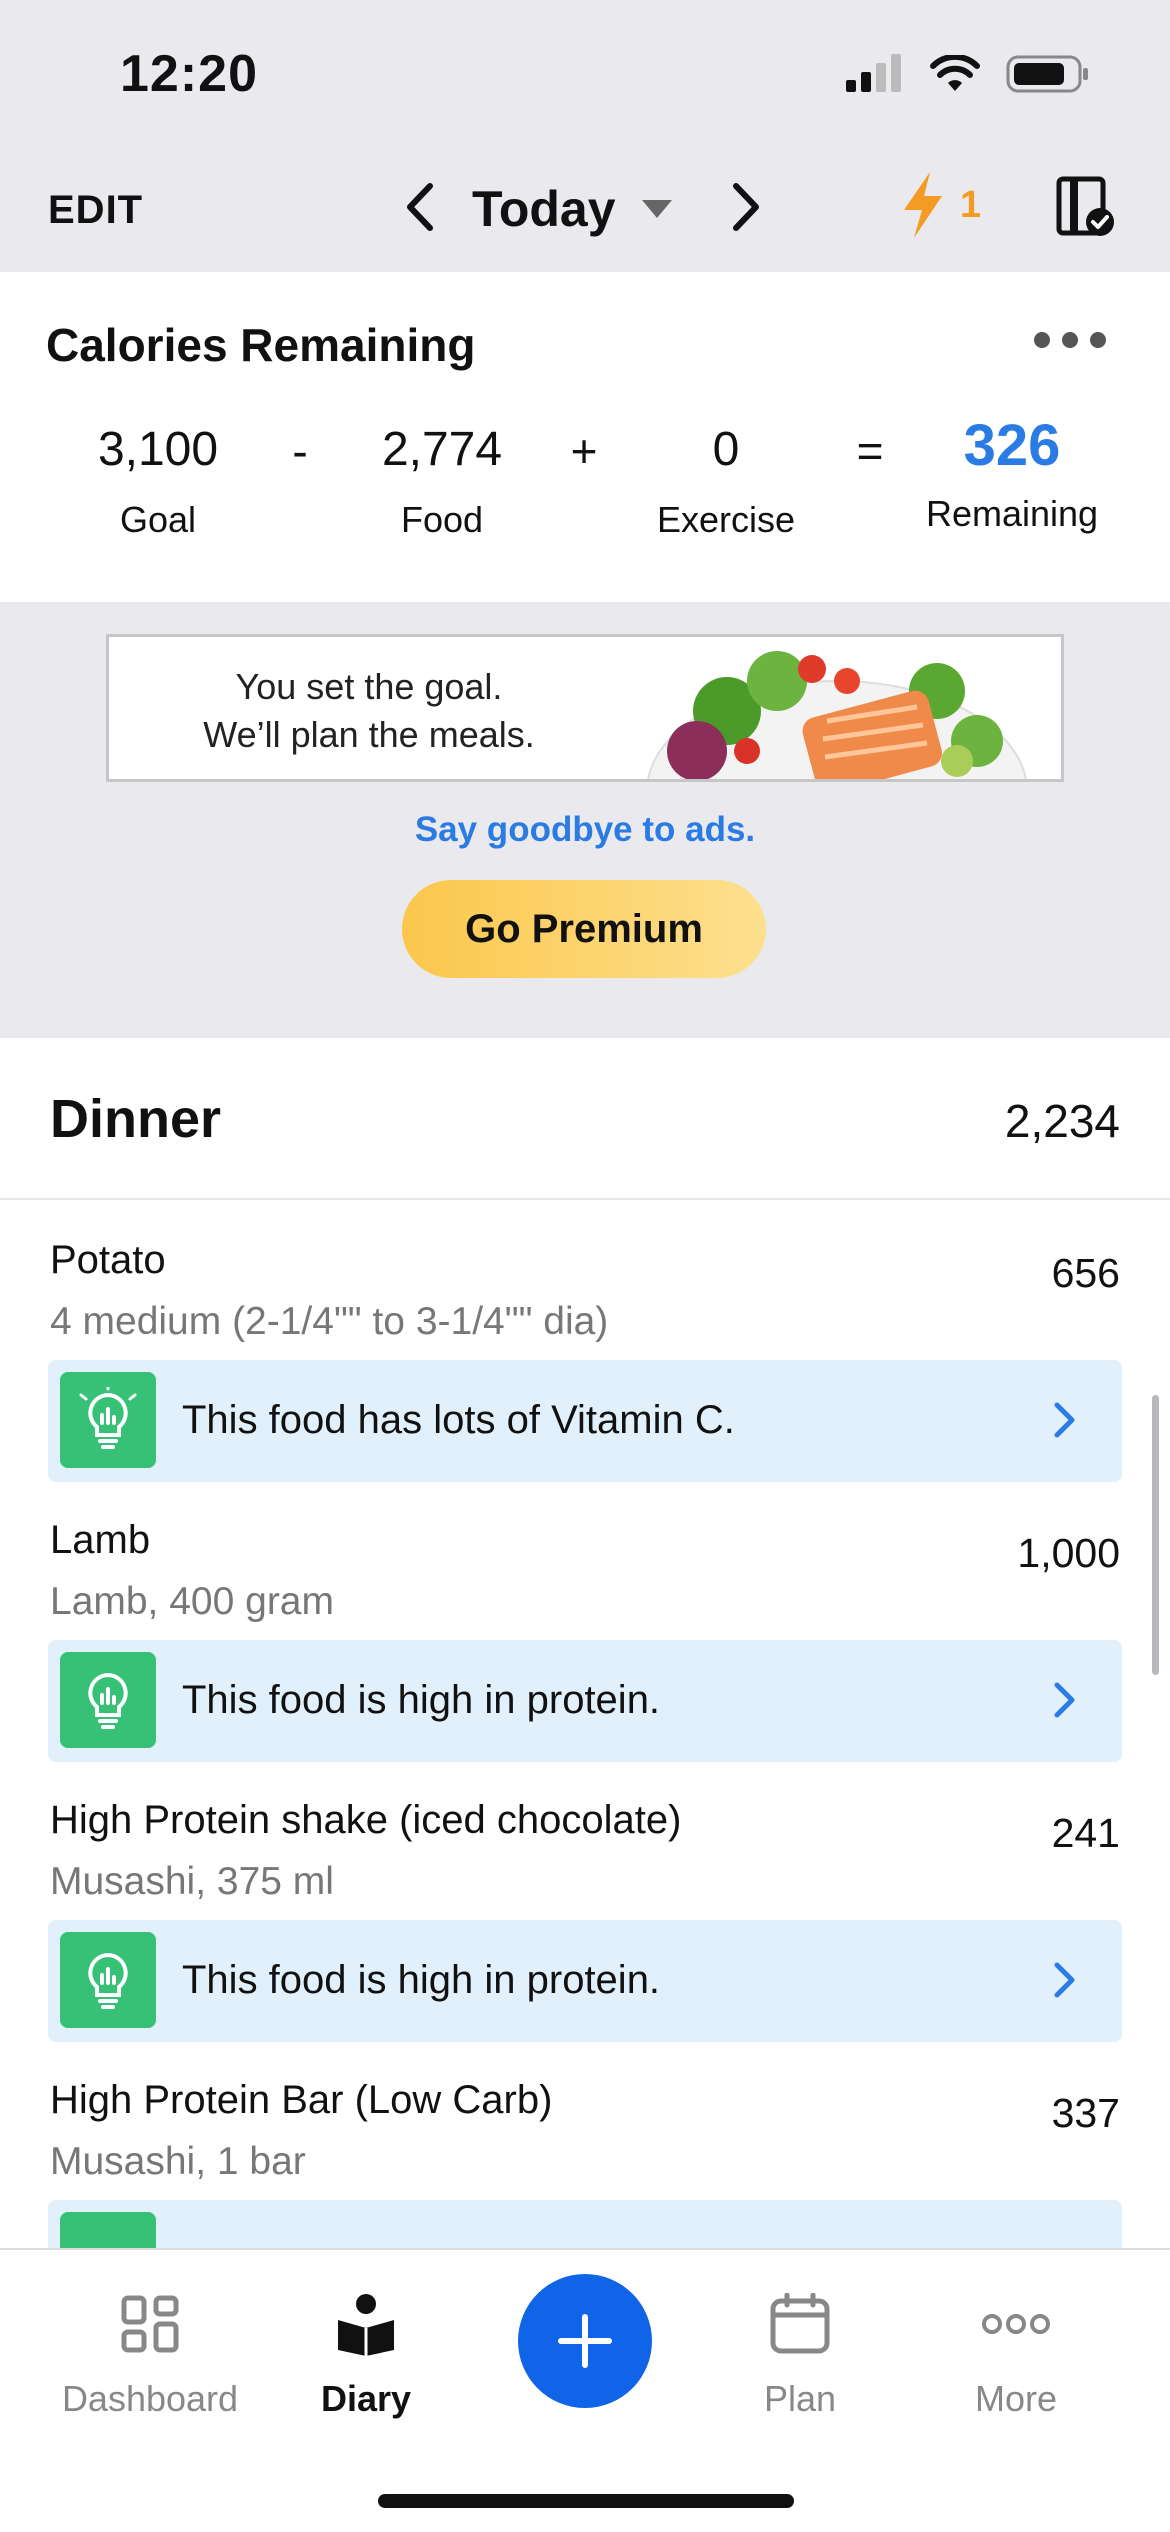  Describe the element at coordinates (192, 1601) in the screenshot. I see `food-serving: Lamb, 400 gram` at that location.